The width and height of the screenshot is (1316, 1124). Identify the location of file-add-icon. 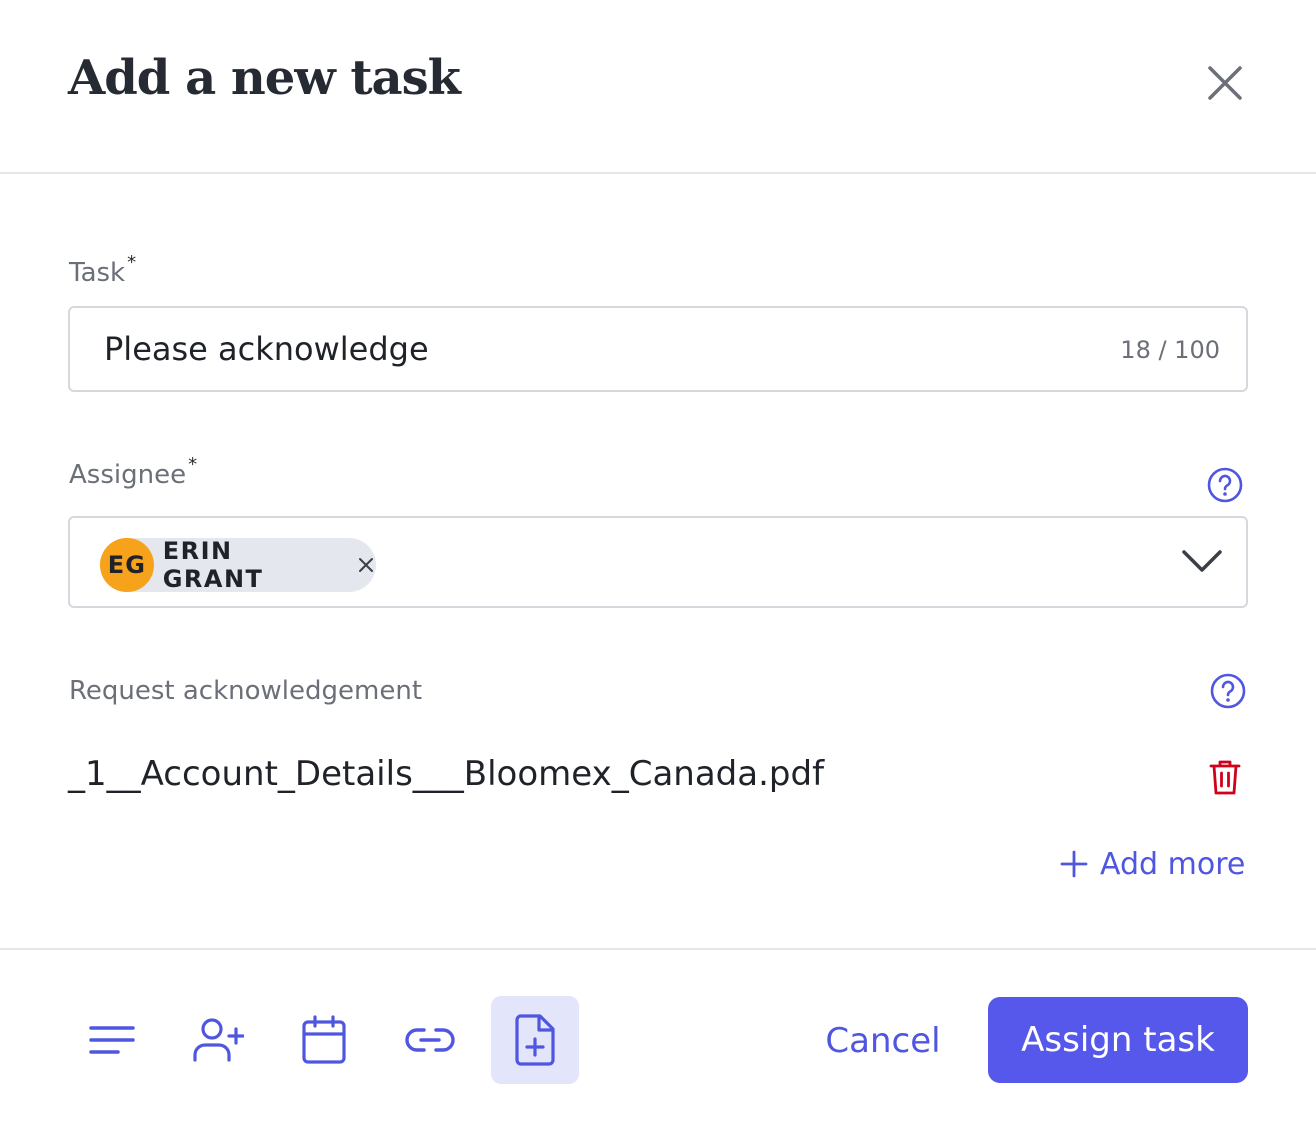
(535, 1040).